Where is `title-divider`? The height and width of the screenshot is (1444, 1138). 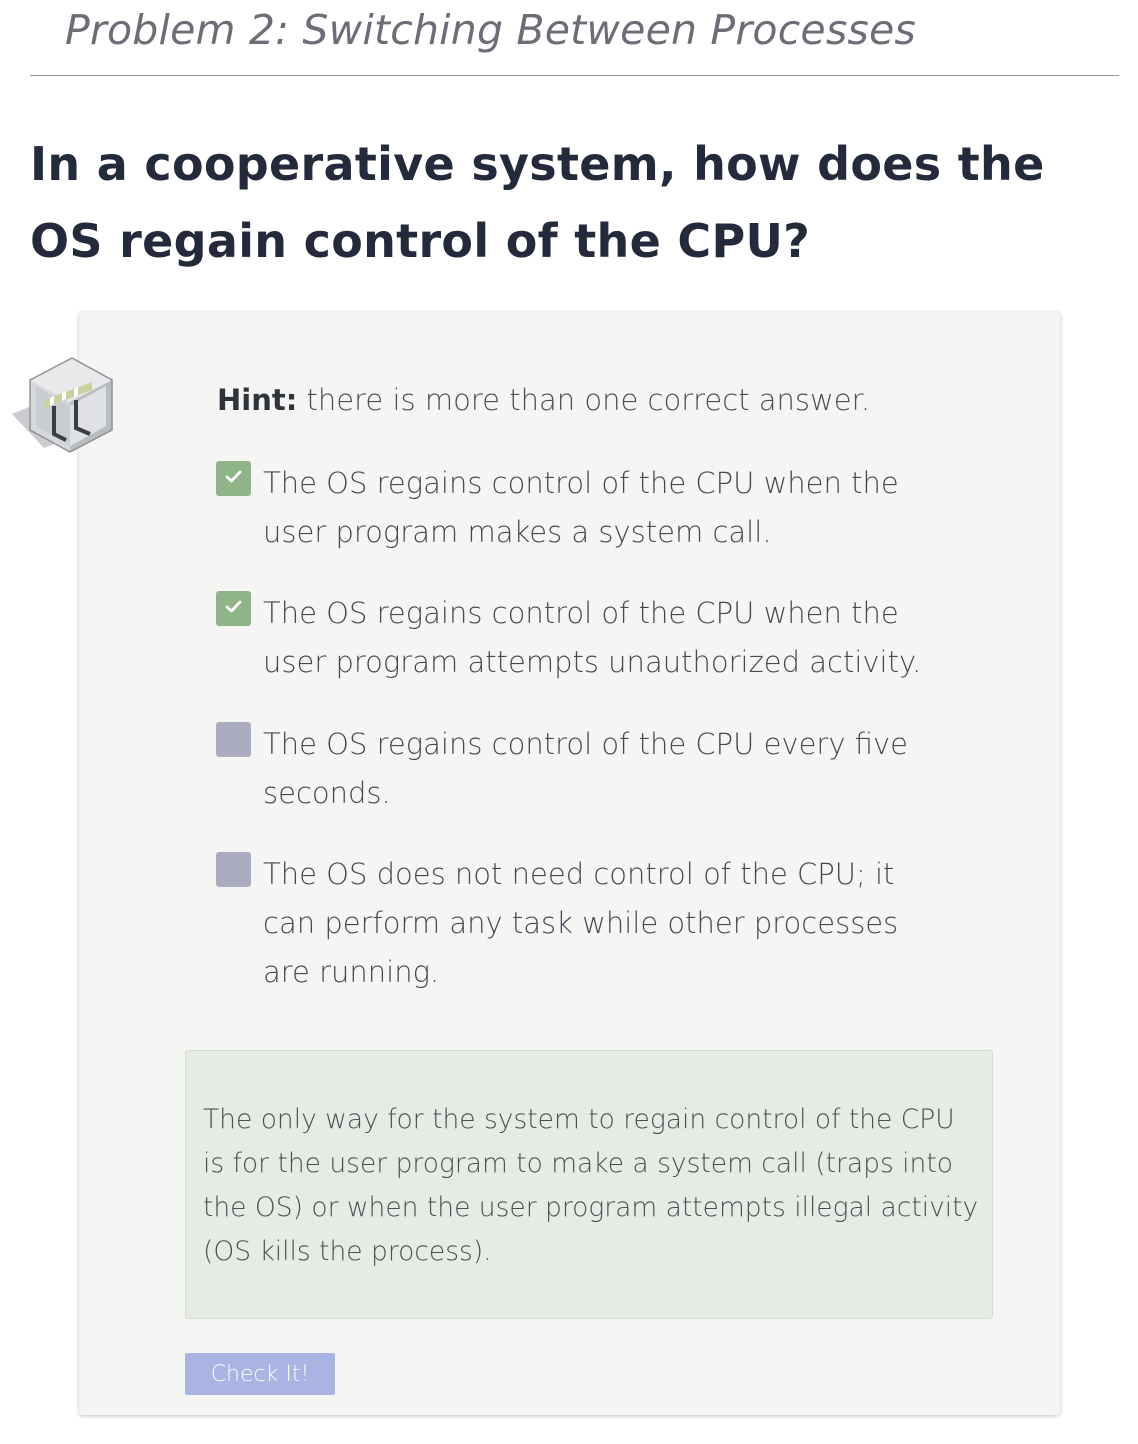
title-divider is located at coordinates (574, 75).